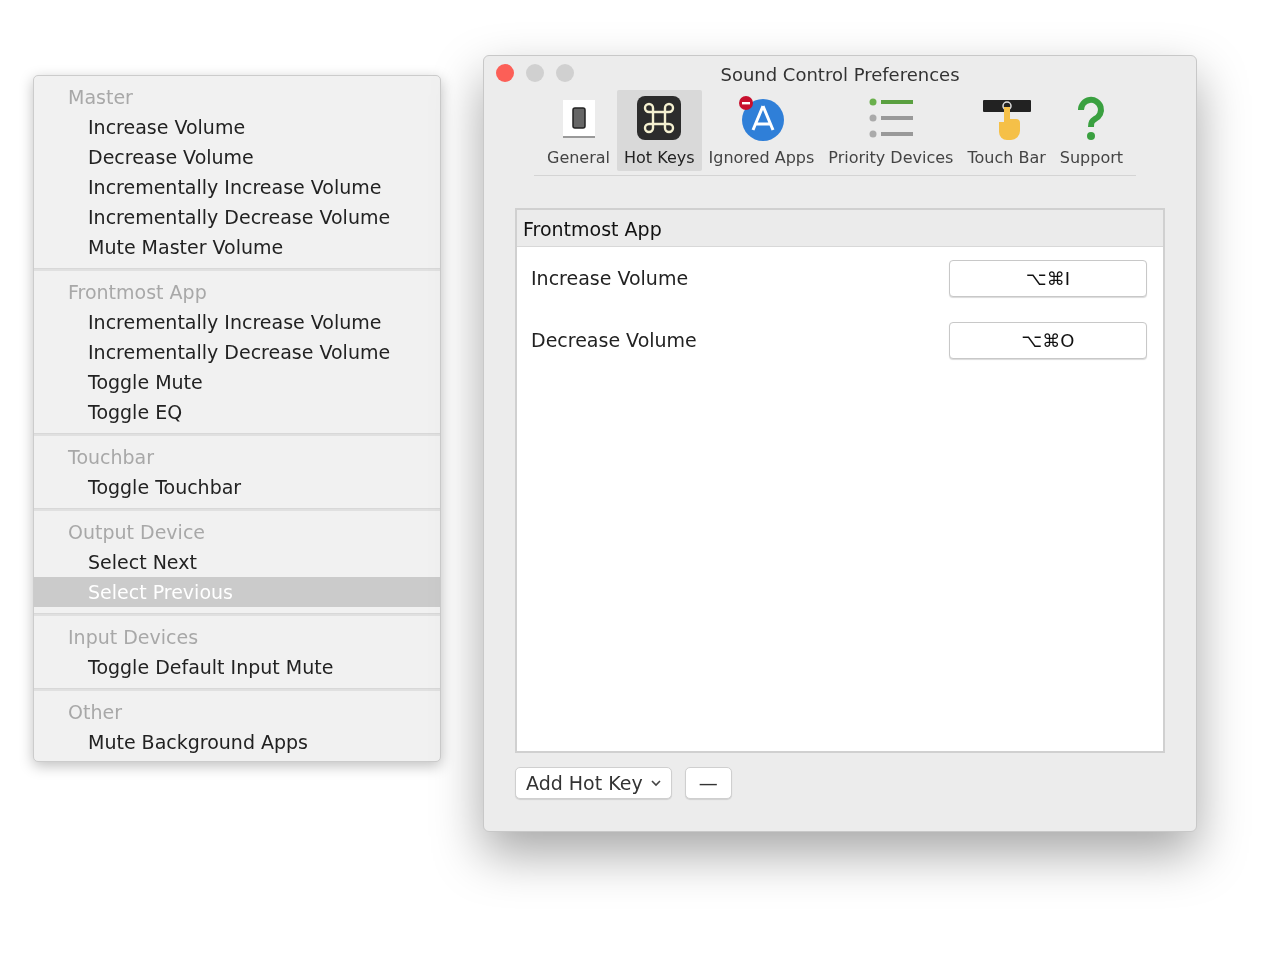 The image size is (1286, 960). I want to click on menu-item: Mute Master Volume, so click(237, 247).